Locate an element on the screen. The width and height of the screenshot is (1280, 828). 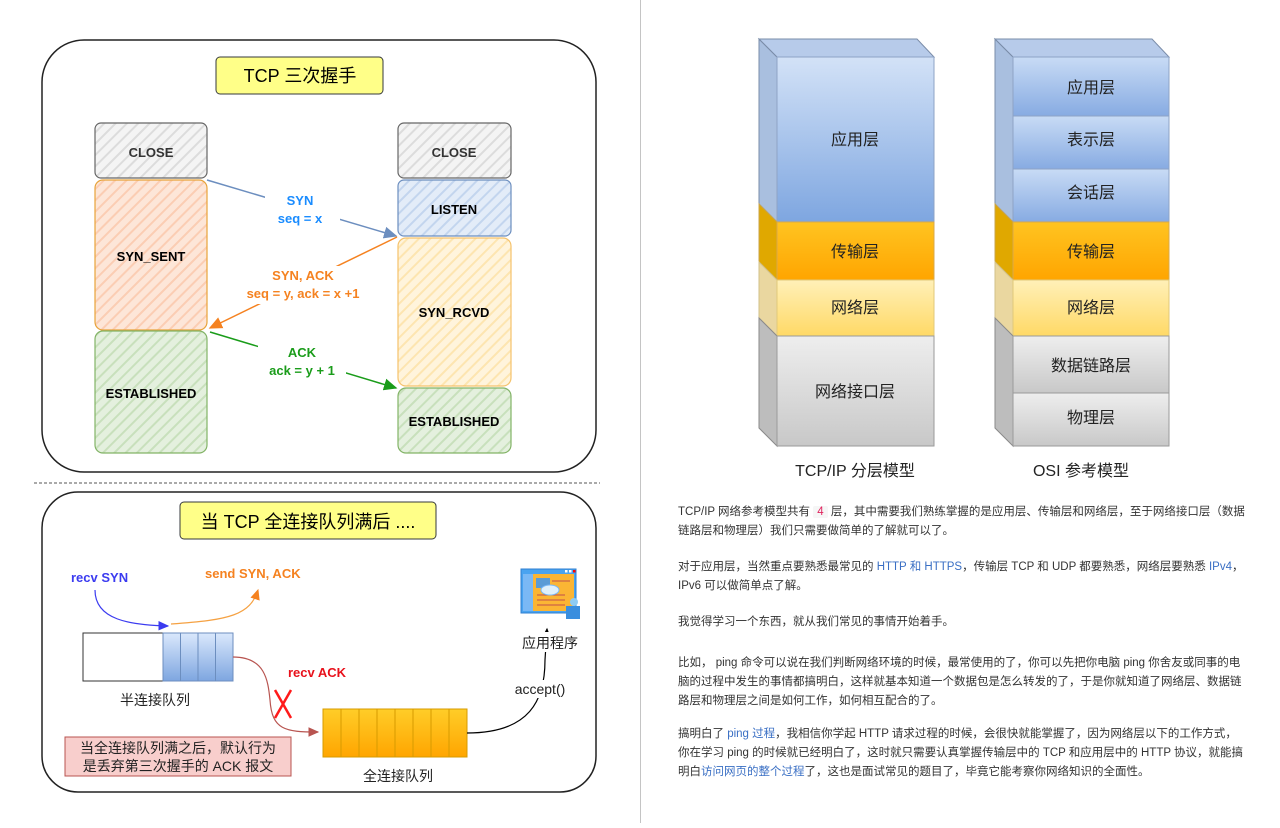
half-queue-label: 半连接队列 is located at coordinates (155, 700).